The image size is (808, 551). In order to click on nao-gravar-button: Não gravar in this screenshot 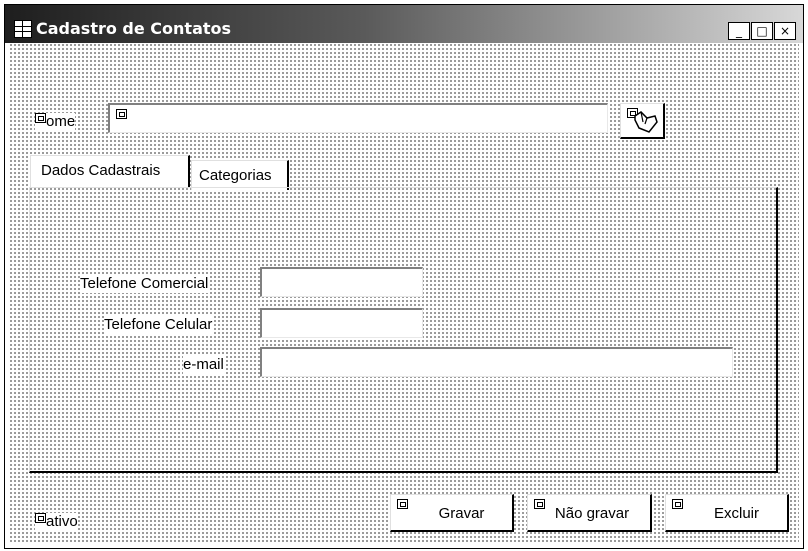, I will do `click(589, 513)`.